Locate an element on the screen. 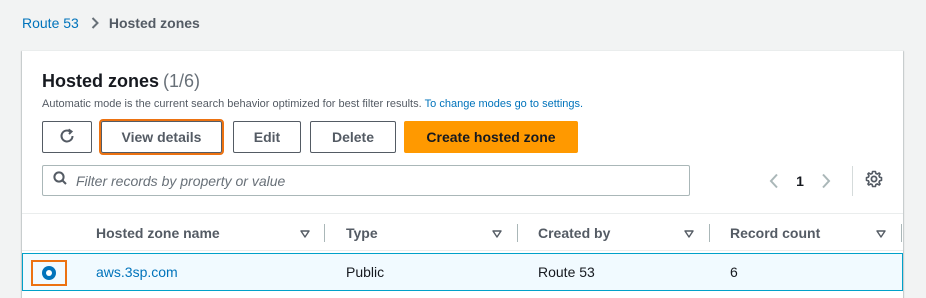 Image resolution: width=926 pixels, height=298 pixels. row-select-radio is located at coordinates (49, 273).